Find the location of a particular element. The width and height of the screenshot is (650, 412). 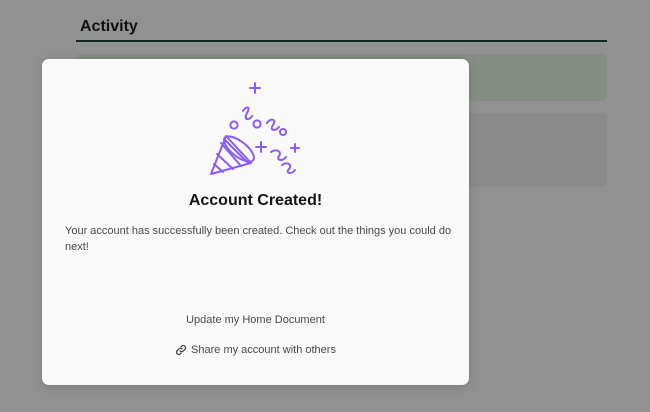

share-account-label: Share my account with others is located at coordinates (263, 350).